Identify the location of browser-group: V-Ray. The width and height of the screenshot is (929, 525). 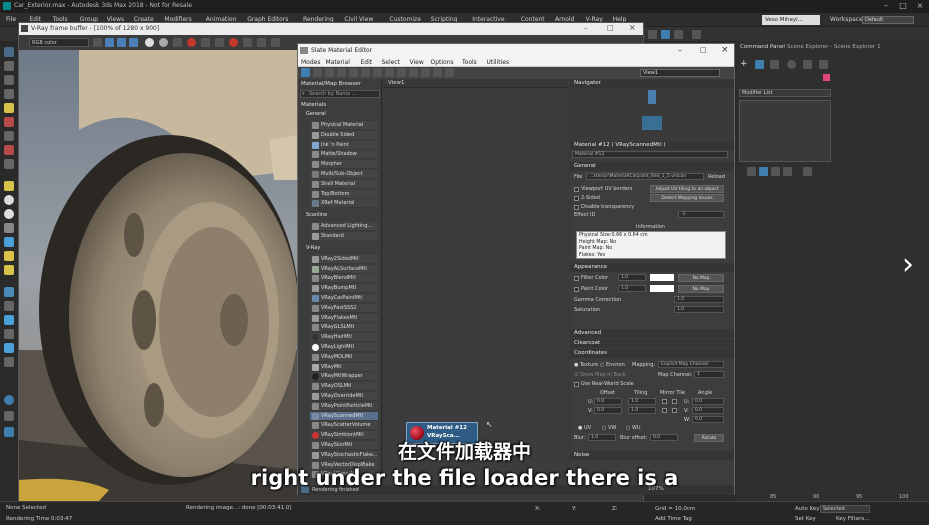
(313, 248).